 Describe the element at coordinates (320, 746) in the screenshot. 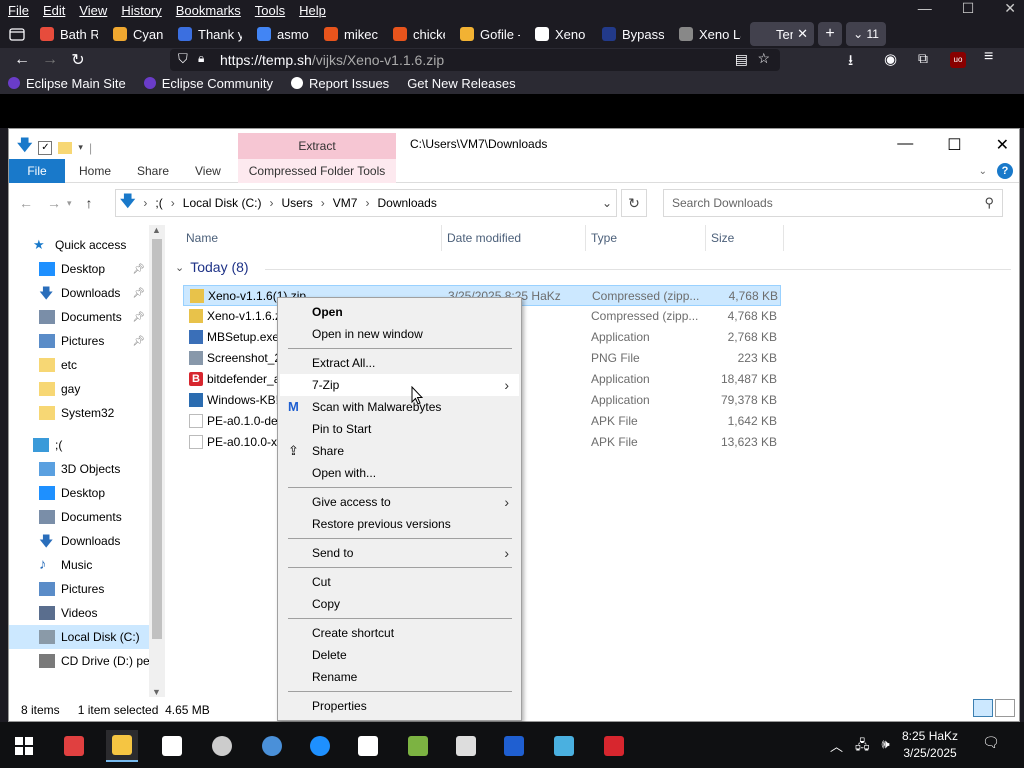

I see `internet-explorer-icon` at that location.